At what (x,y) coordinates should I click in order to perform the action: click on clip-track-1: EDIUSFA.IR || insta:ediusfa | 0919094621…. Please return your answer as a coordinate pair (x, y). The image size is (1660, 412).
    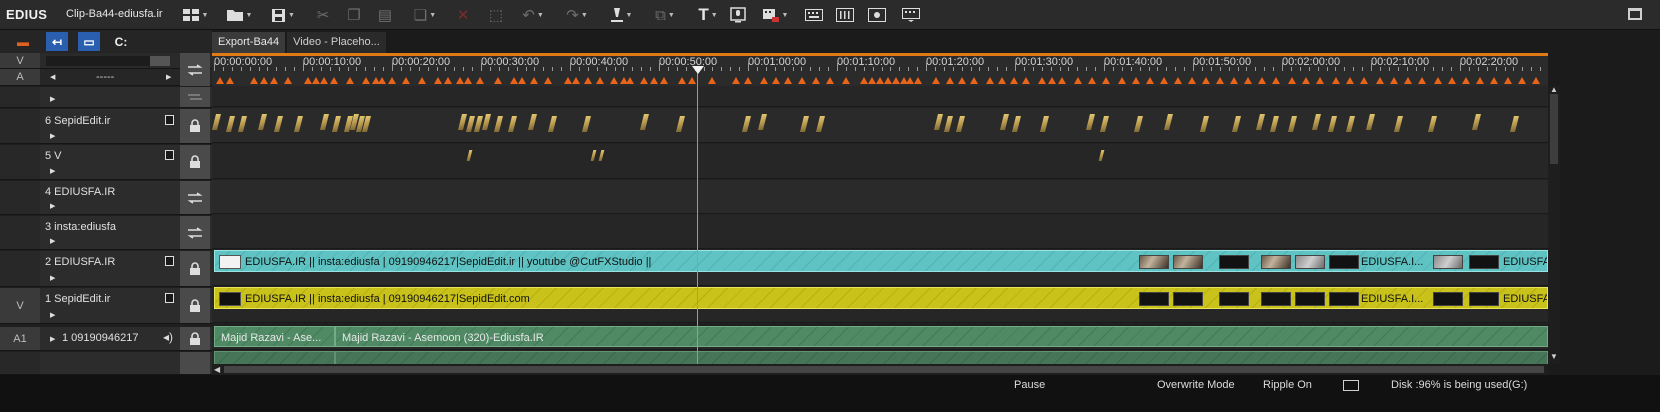
    Looking at the image, I should click on (881, 298).